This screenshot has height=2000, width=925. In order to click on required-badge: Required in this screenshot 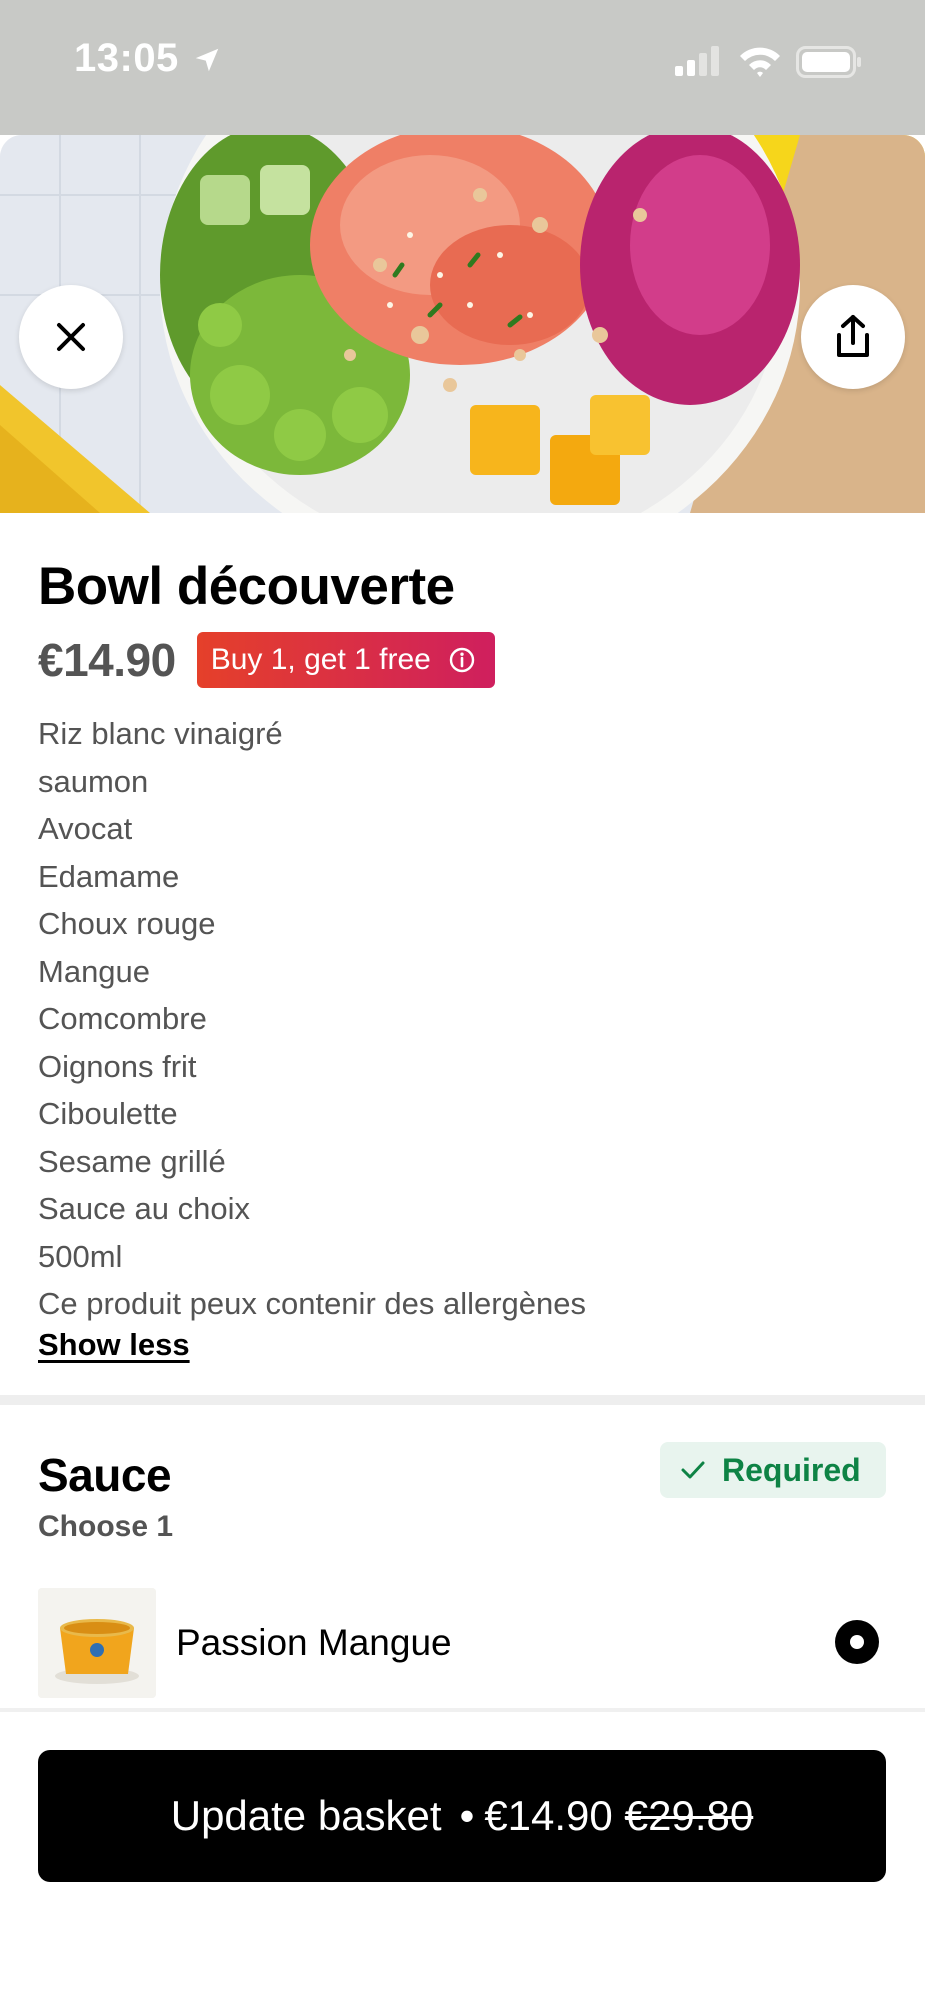, I will do `click(773, 1470)`.